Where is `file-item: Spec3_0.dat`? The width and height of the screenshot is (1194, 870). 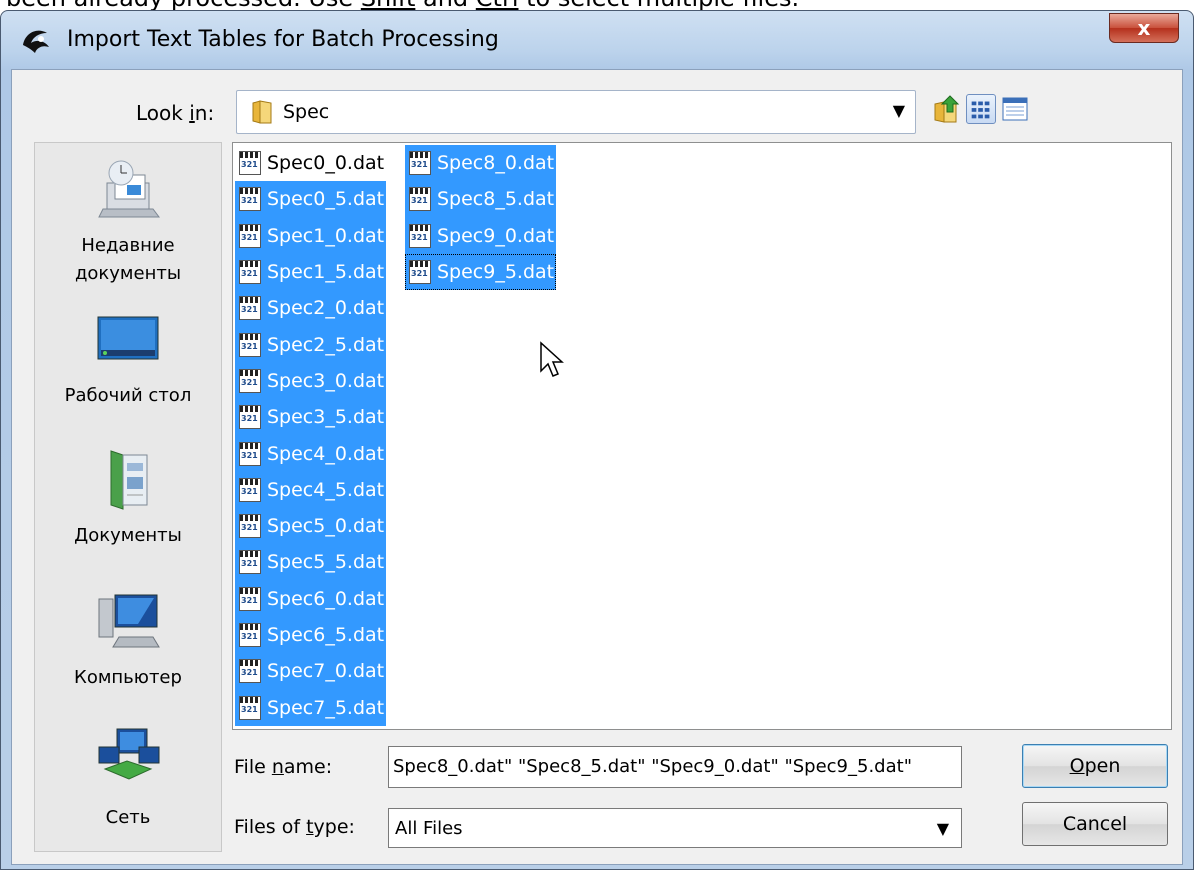 file-item: Spec3_0.dat is located at coordinates (311, 381).